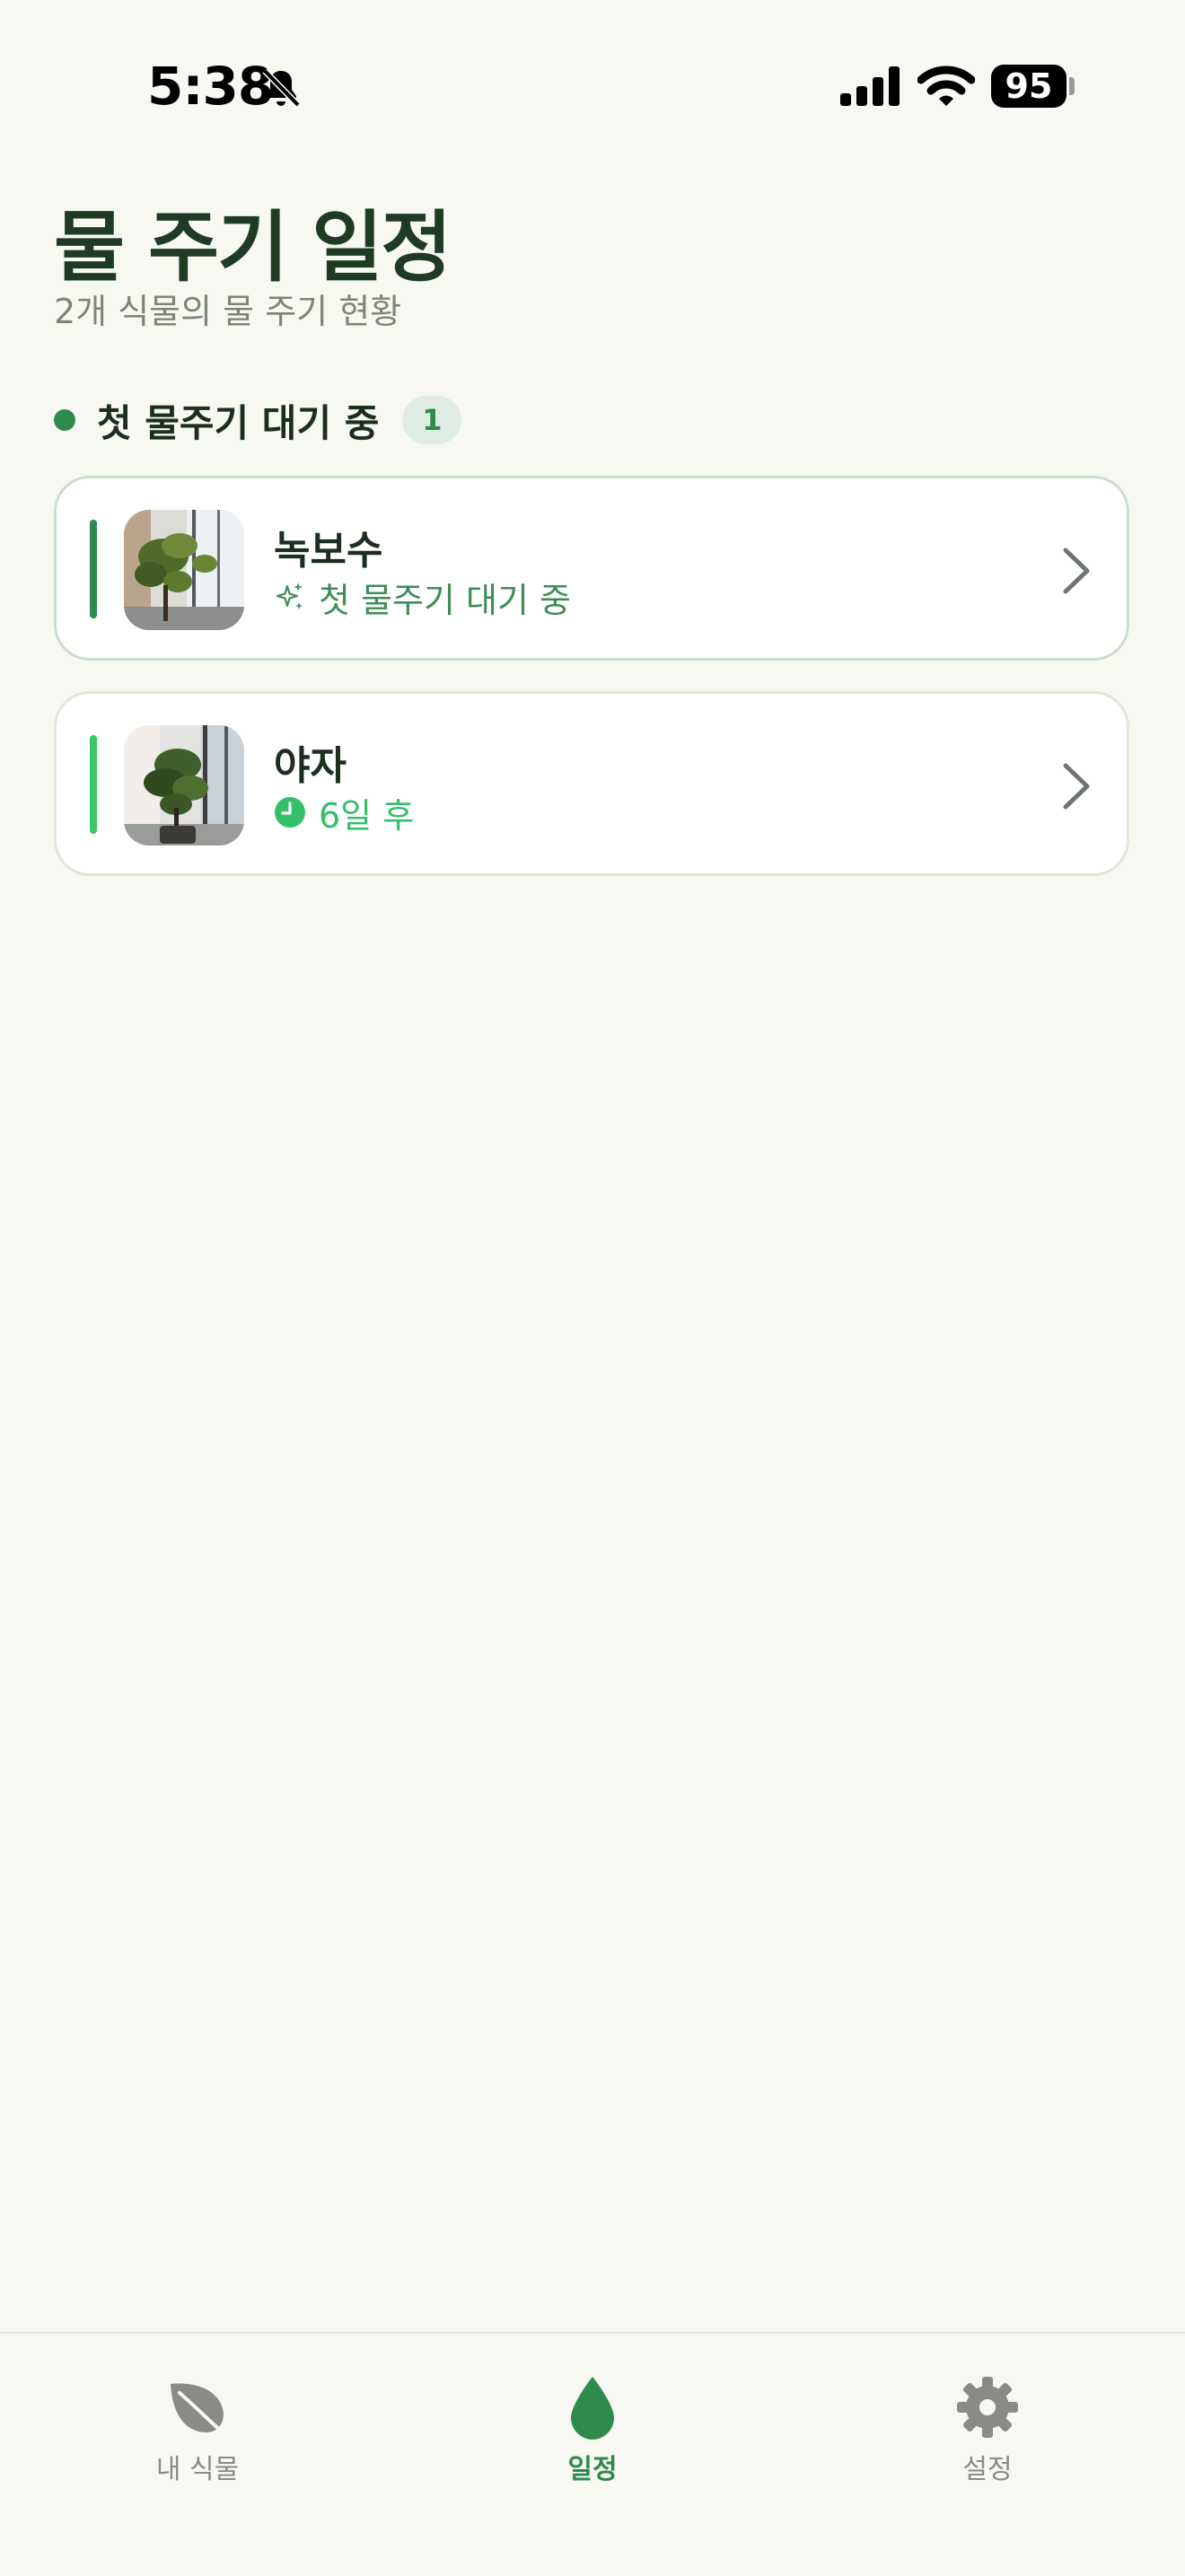 This screenshot has width=1185, height=2576. I want to click on gear-icon, so click(987, 2407).